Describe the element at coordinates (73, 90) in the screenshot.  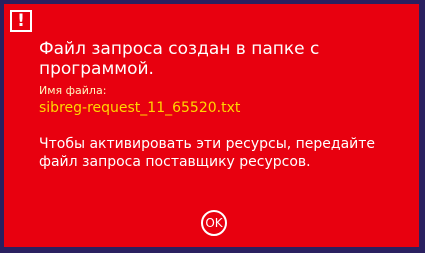
I see `filename-label: Имя файла:` at that location.